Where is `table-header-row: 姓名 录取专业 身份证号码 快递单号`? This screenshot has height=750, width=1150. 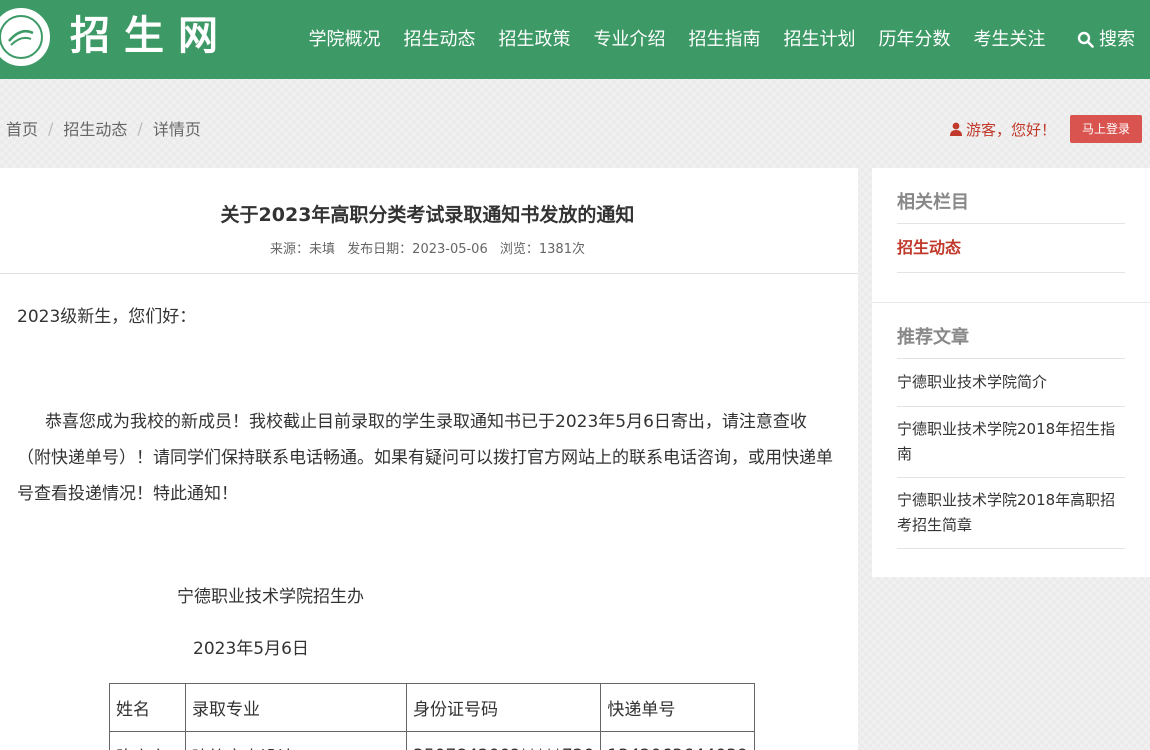 table-header-row: 姓名 录取专业 身份证号码 快递单号 is located at coordinates (432, 707).